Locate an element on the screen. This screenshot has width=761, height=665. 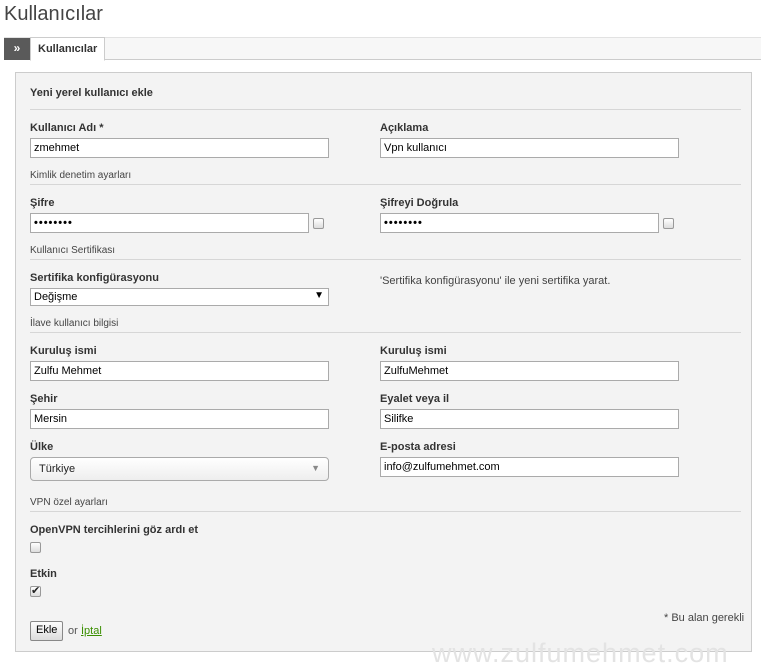
city-input: Mersin is located at coordinates (179, 419).